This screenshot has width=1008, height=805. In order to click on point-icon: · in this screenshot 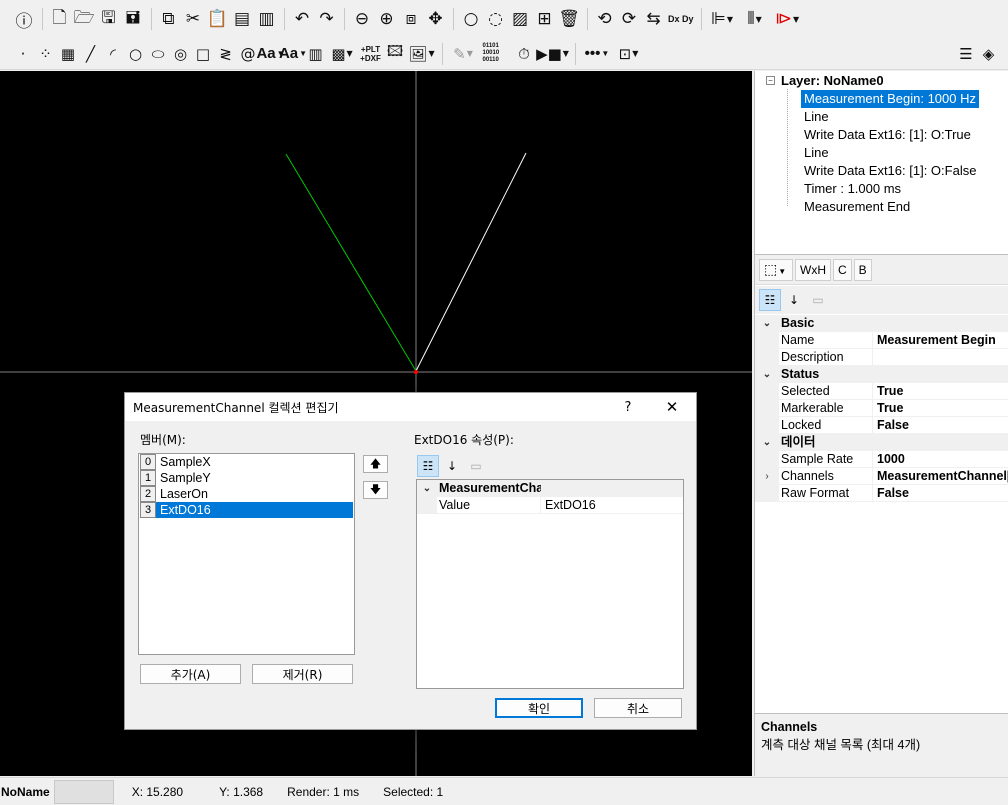, I will do `click(23, 54)`.